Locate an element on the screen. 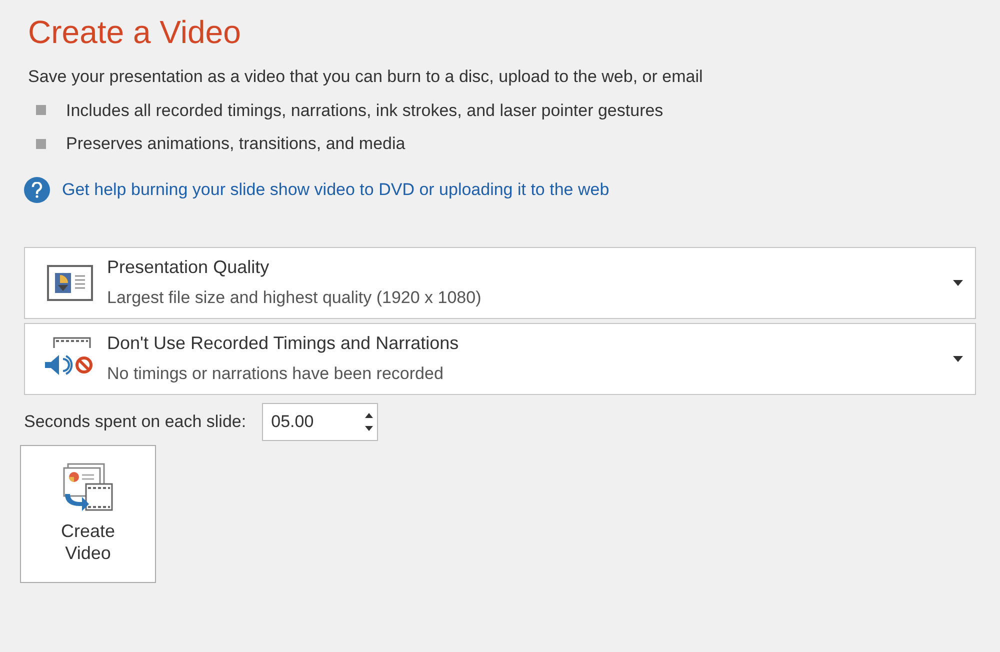 The height and width of the screenshot is (652, 1000). option-subtitle: Largest file size and highest quality (1920 x 1080) is located at coordinates (294, 298).